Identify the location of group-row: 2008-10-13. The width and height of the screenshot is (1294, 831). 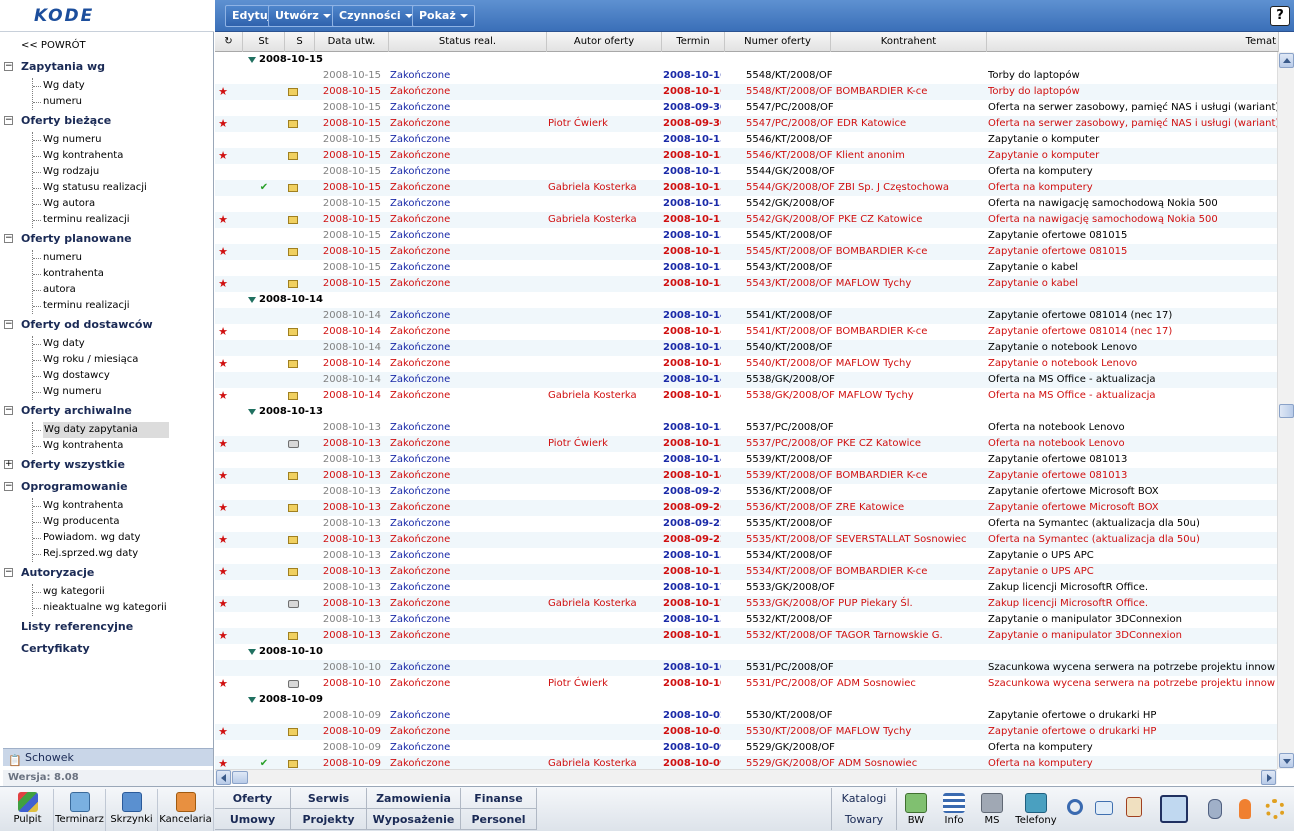
(746, 412).